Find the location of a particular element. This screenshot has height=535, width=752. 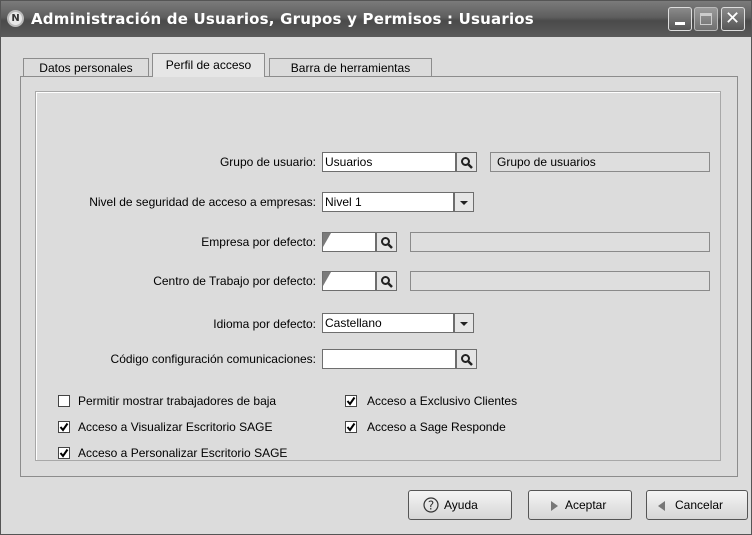

checkbox-sage-responde is located at coordinates (351, 427).